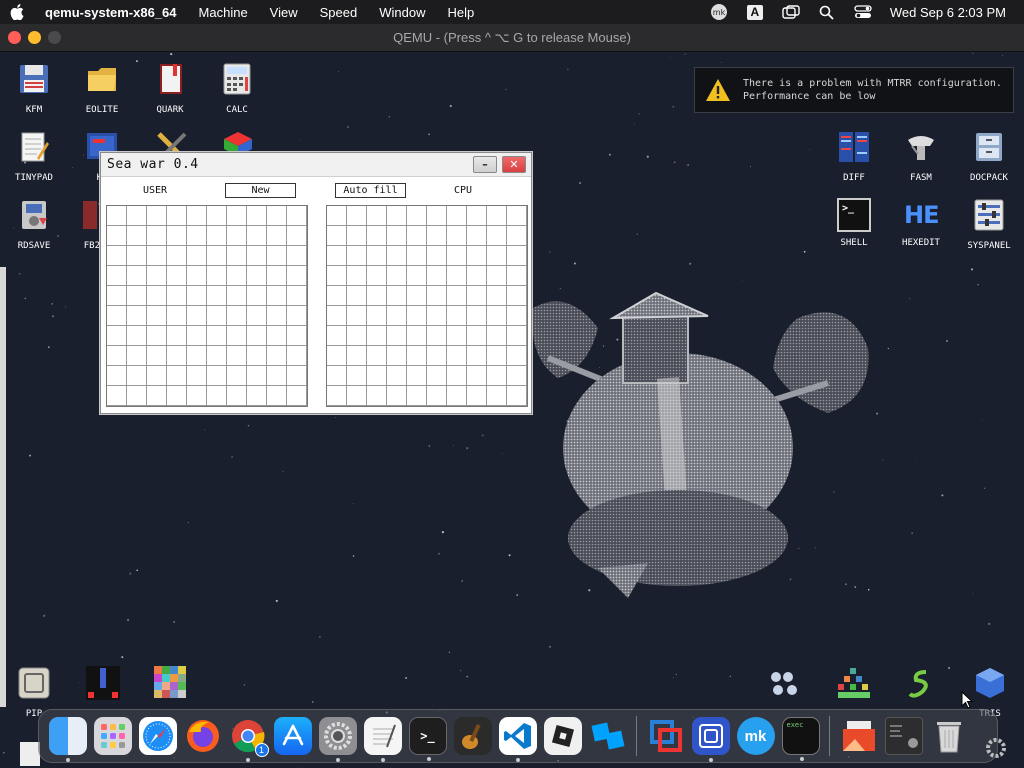 This screenshot has width=1024, height=768. Describe the element at coordinates (80, 224) in the screenshot. I see `desktop-icon-fb2: FB2` at that location.